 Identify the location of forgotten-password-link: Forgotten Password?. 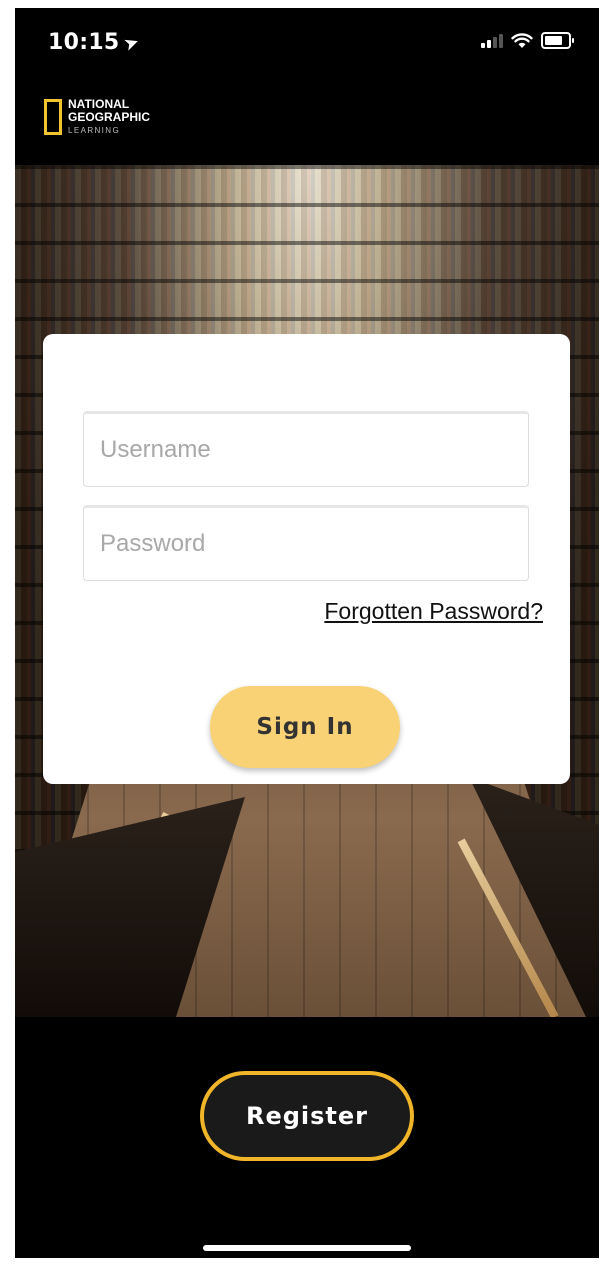
(433, 611).